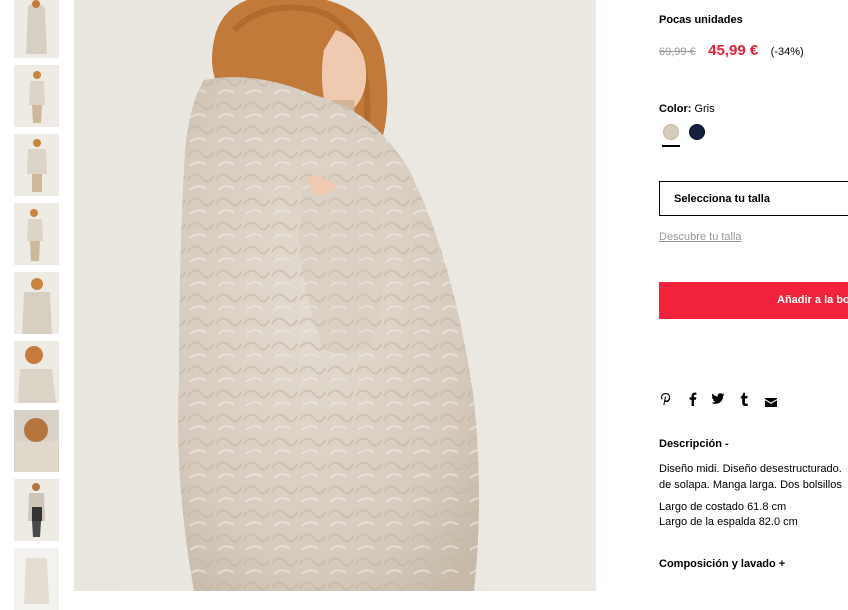 The width and height of the screenshot is (848, 610). What do you see at coordinates (700, 237) in the screenshot?
I see `size-guide-link: Descubre tu talla` at bounding box center [700, 237].